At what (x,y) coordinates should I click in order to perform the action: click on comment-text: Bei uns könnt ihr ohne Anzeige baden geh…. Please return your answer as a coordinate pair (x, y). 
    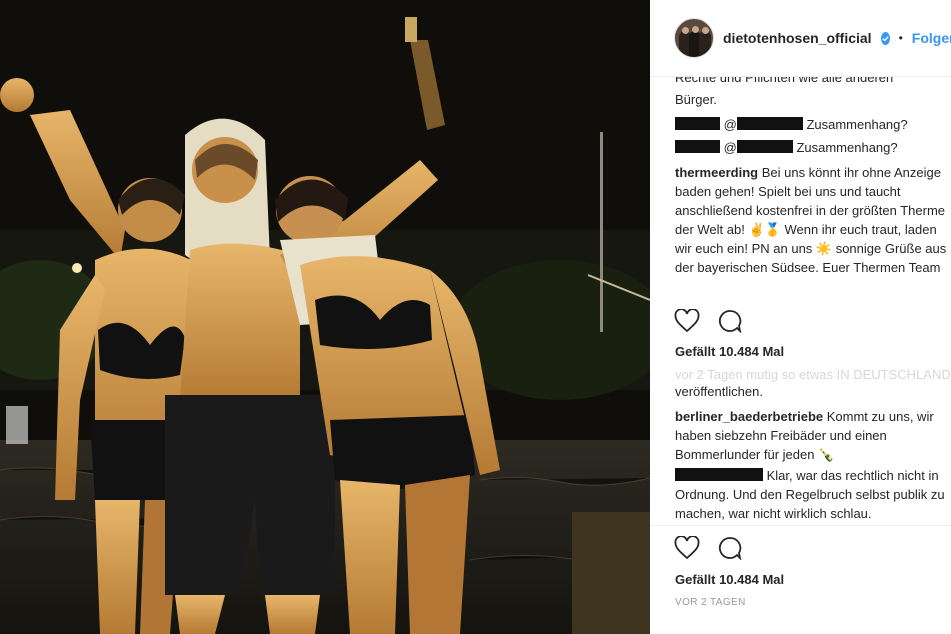
    Looking at the image, I should click on (811, 220).